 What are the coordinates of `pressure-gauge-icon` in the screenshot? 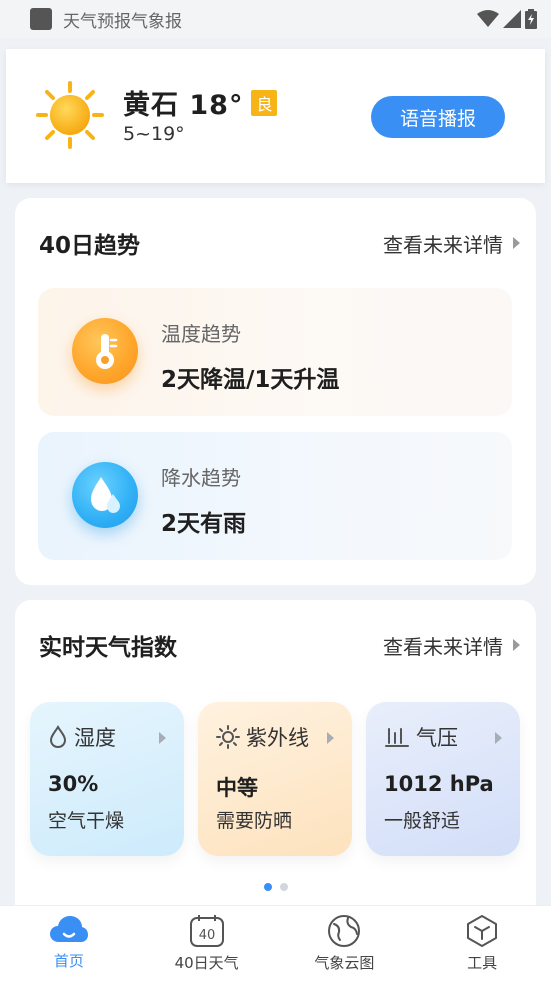 It's located at (397, 737).